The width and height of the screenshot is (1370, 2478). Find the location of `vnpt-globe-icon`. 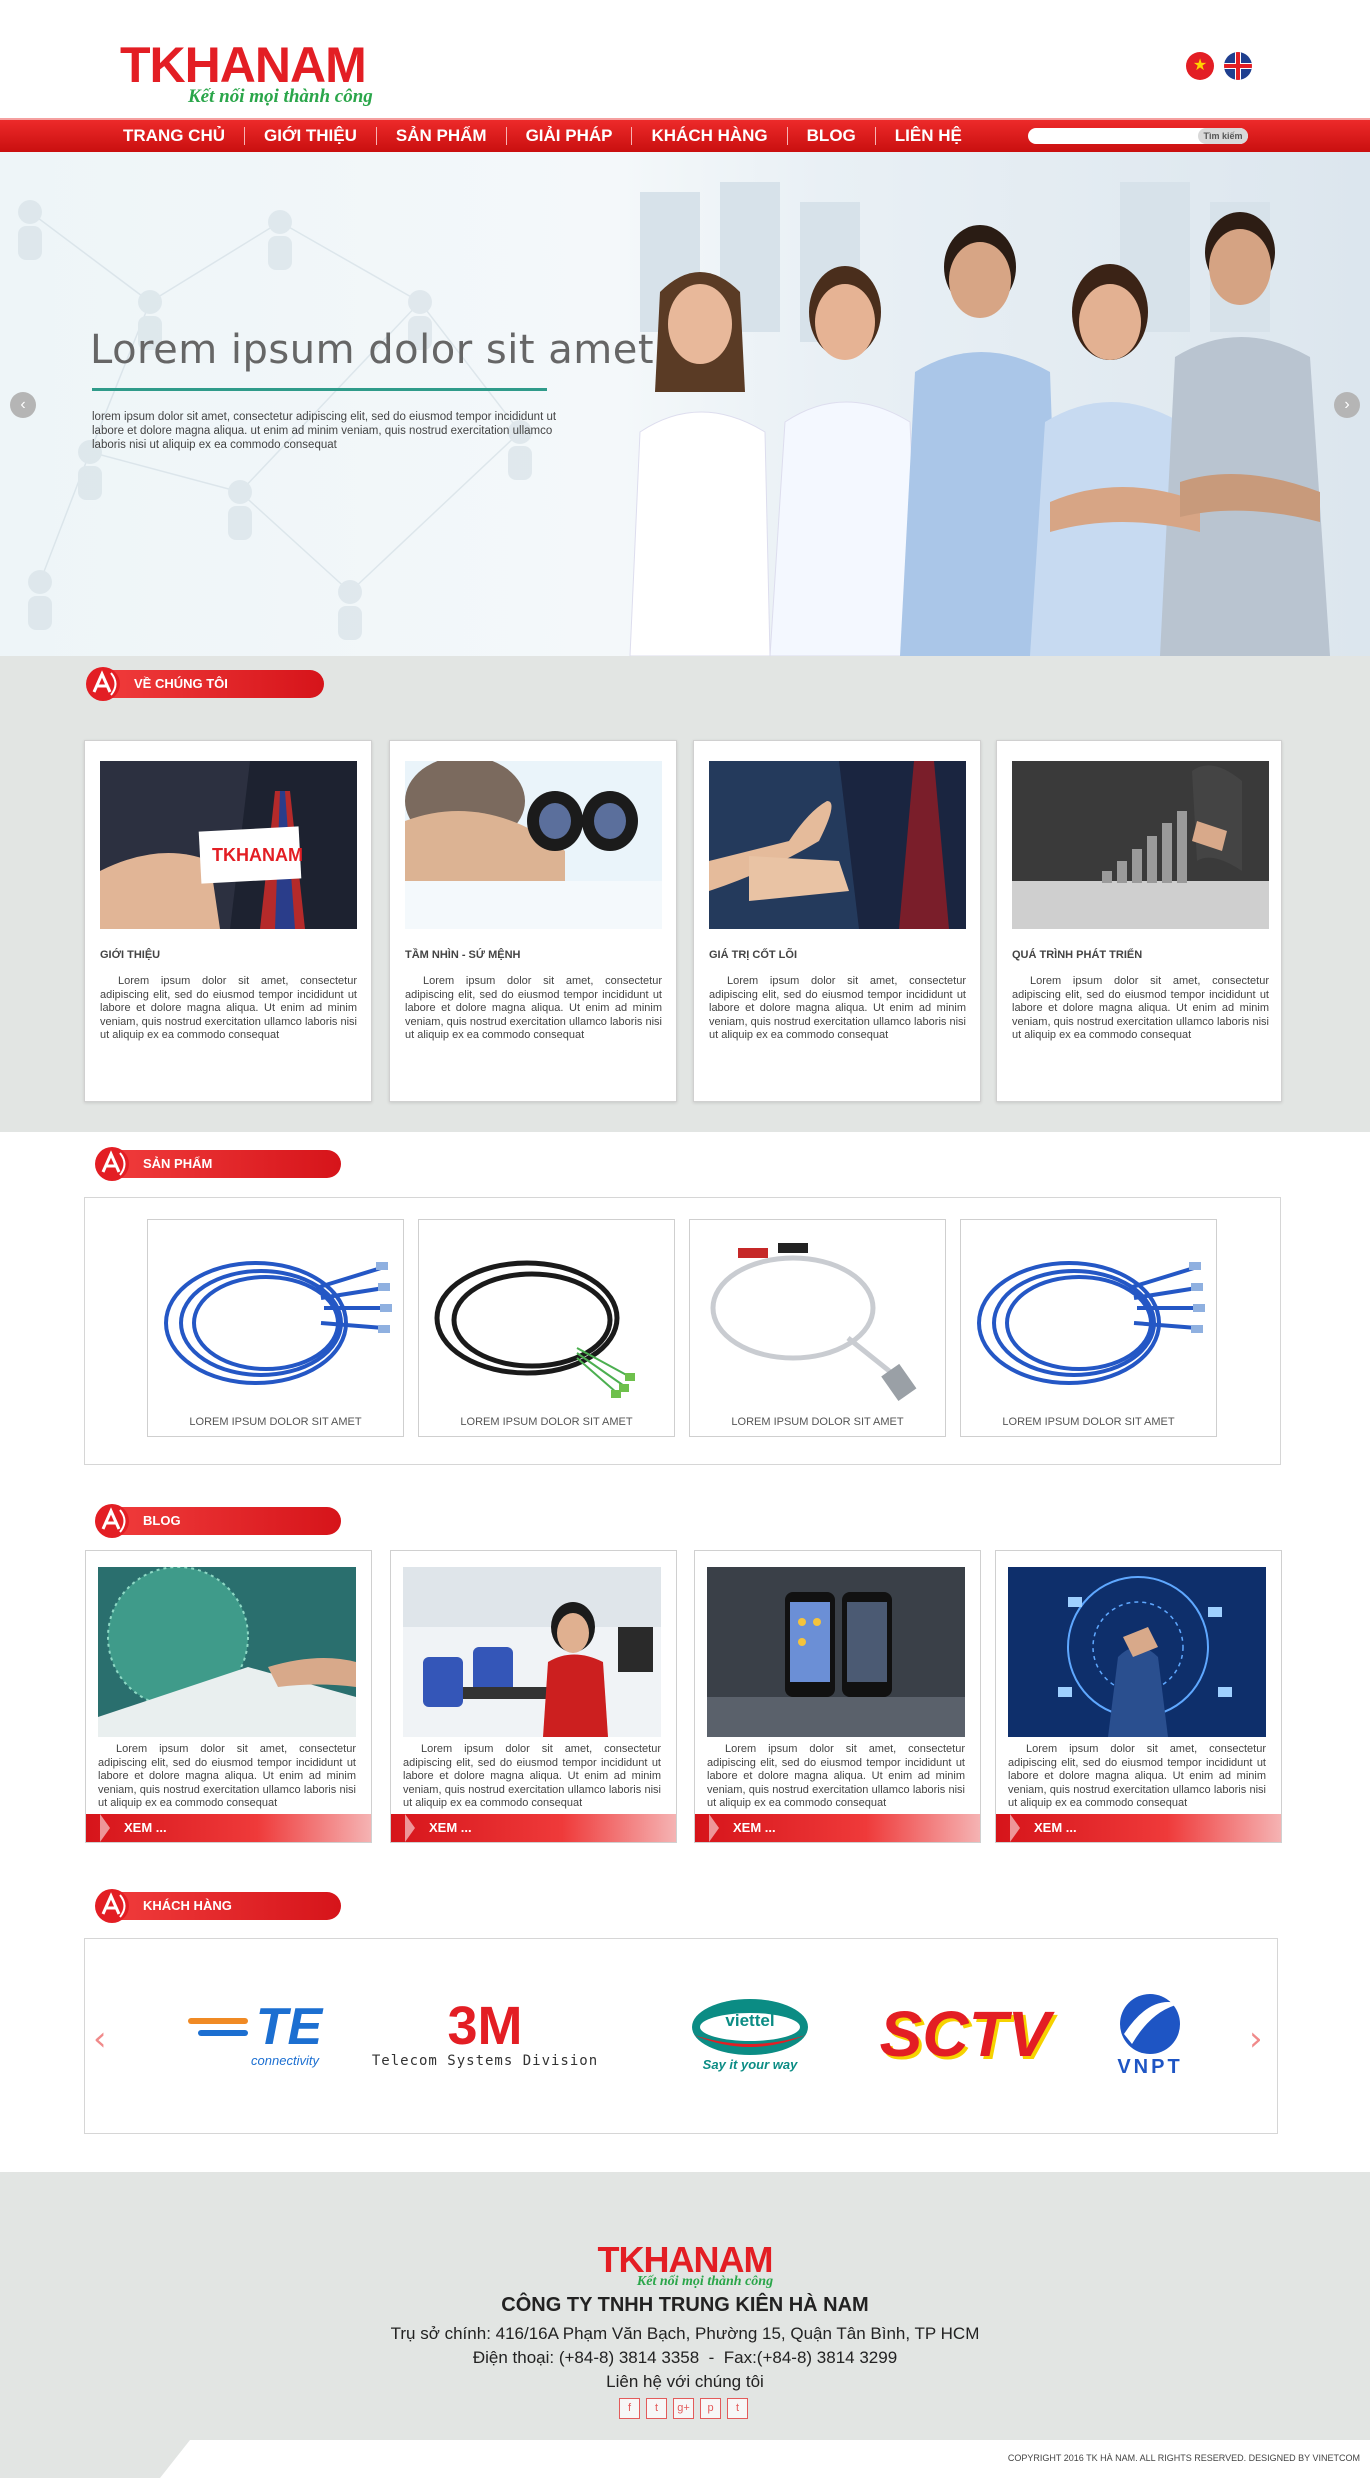

vnpt-globe-icon is located at coordinates (1150, 2023).